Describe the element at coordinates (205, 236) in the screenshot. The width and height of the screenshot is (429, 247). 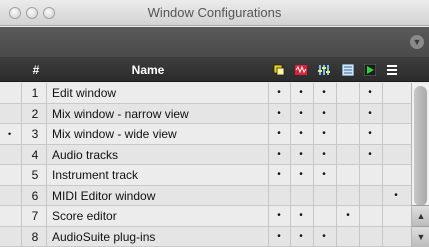
I see `table-row: 8 AudioSuite plug-ins • • •` at that location.